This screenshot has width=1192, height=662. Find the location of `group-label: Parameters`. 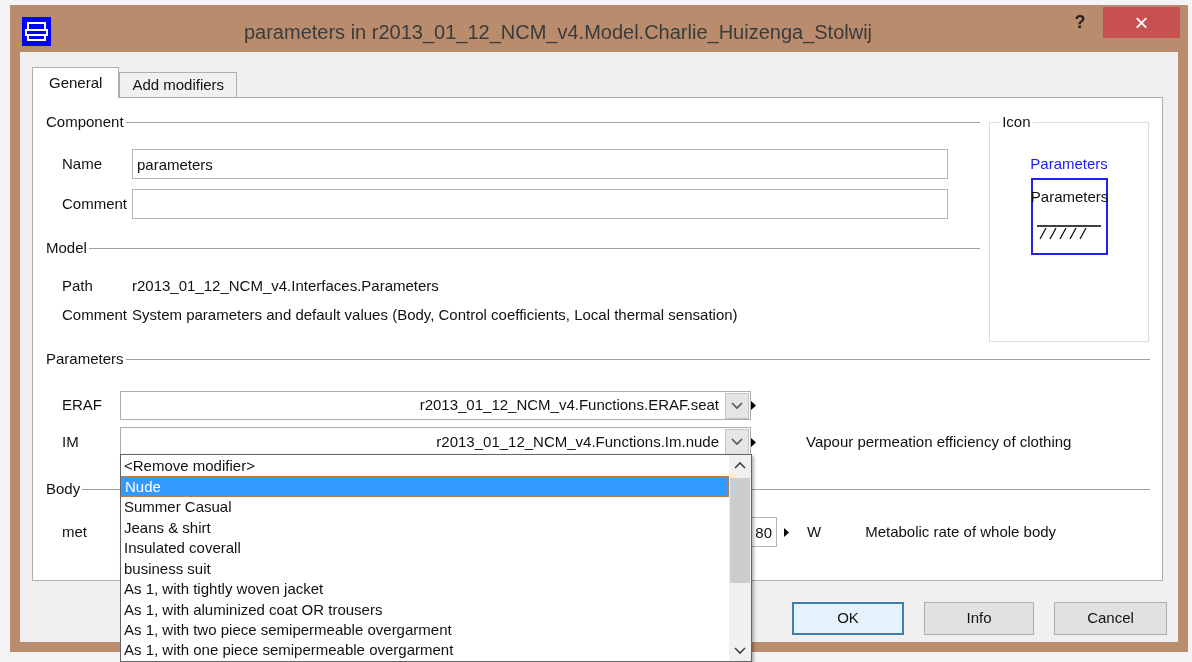

group-label: Parameters is located at coordinates (85, 358).